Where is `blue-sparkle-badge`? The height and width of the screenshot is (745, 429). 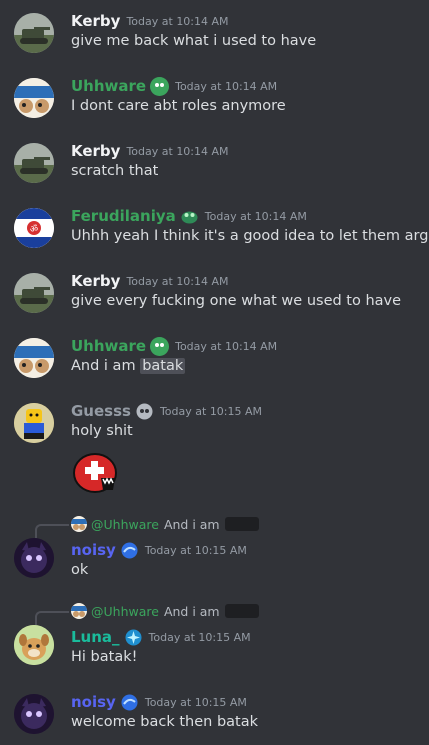 blue-sparkle-badge is located at coordinates (133, 637).